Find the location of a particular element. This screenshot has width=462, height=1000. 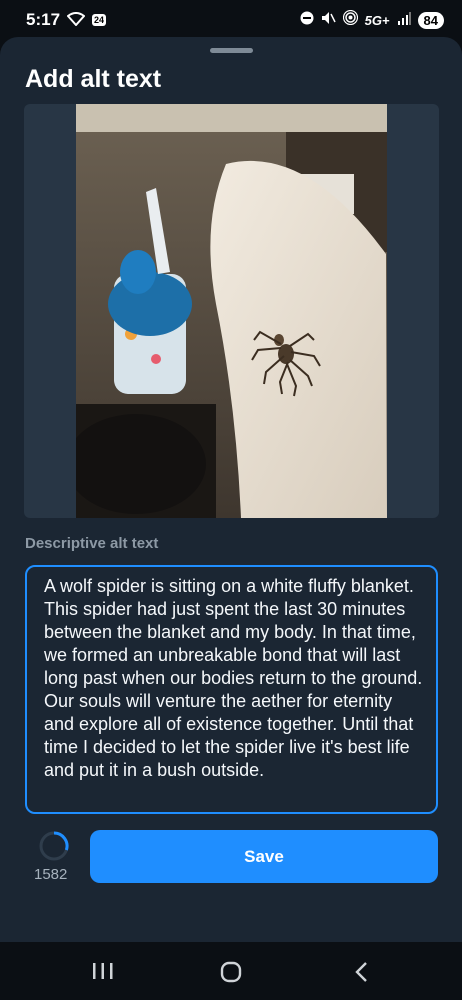

status-bar: 5:17 24 5G+ 84 is located at coordinates (231, 20).